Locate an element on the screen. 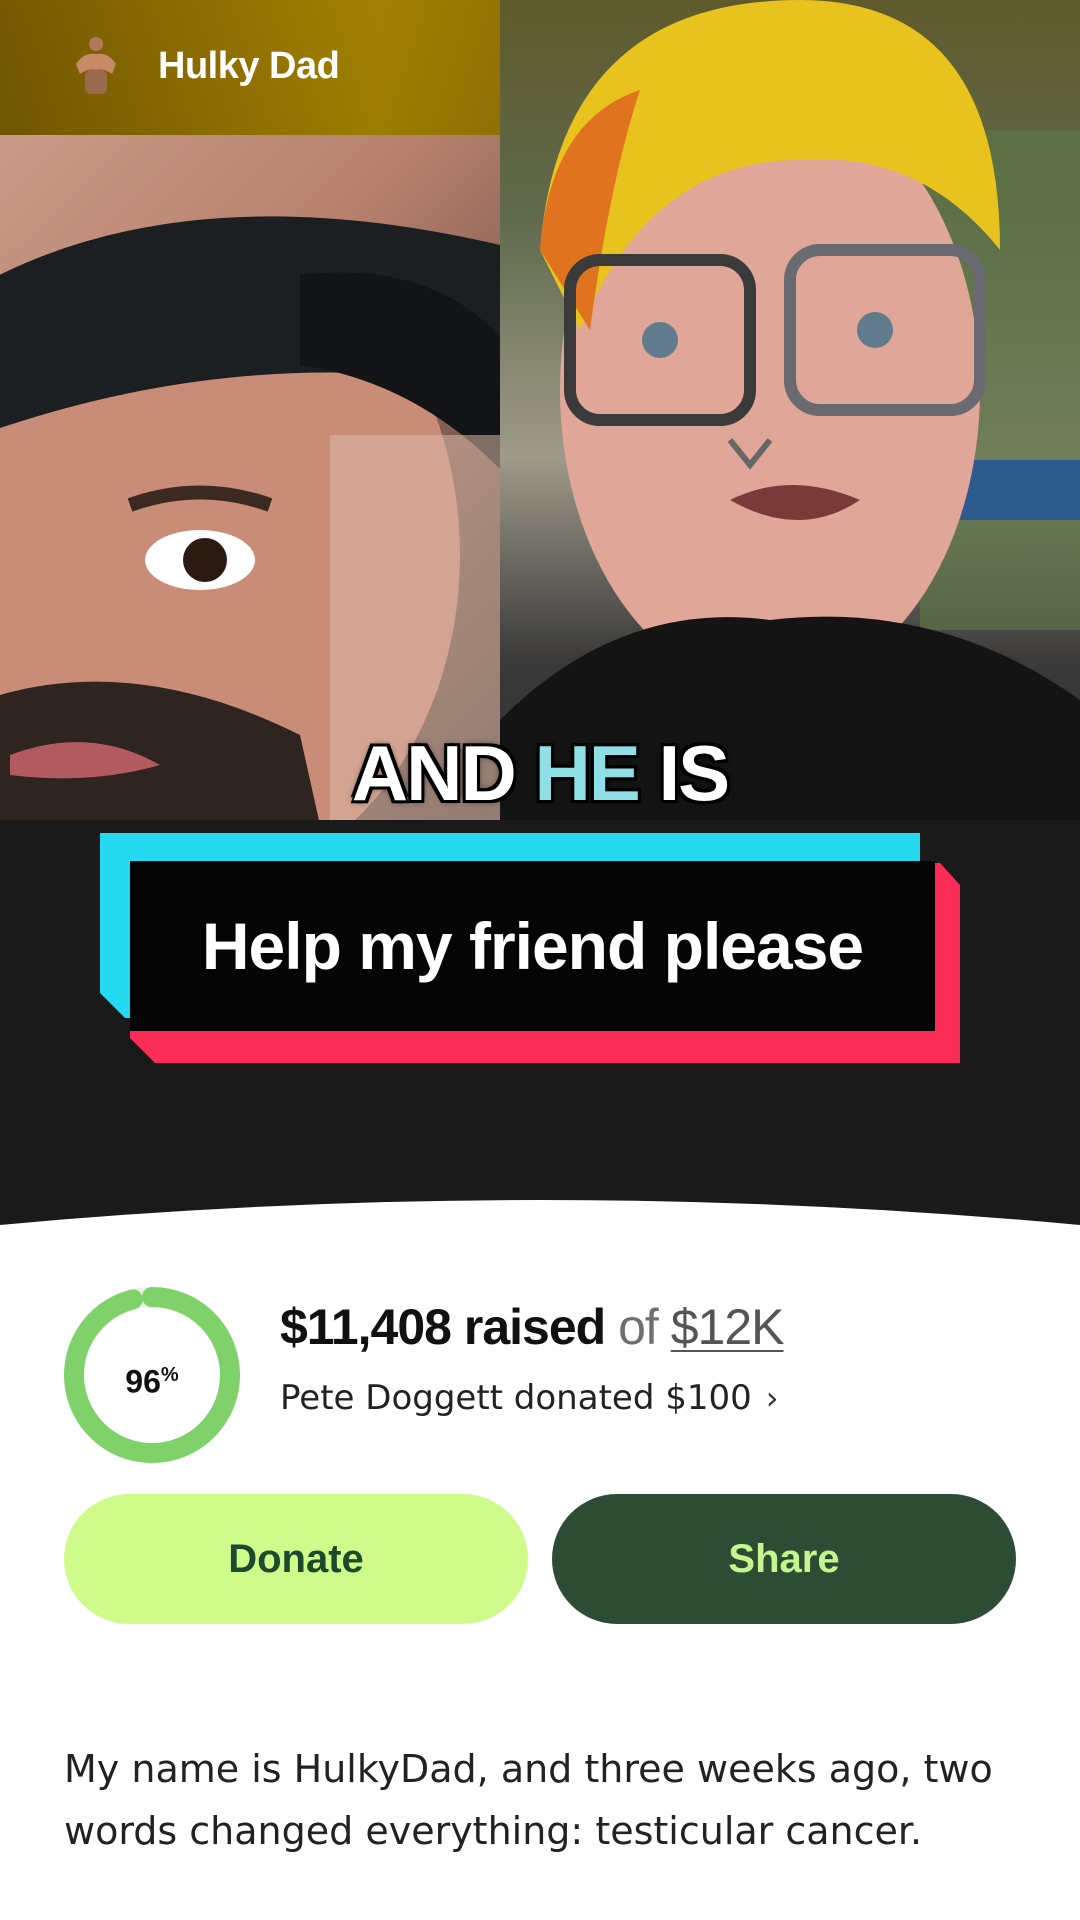 The image size is (1080, 1920). caption-word: IS is located at coordinates (694, 773).